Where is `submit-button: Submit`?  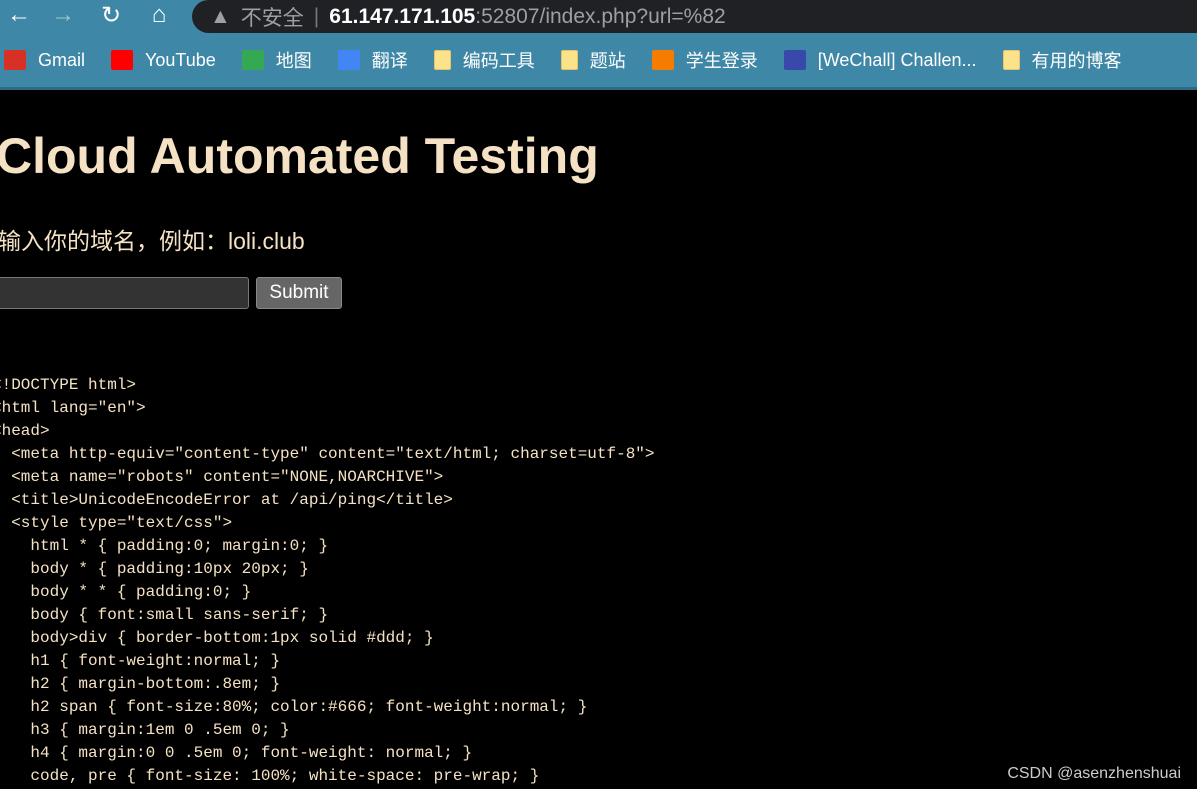
submit-button: Submit is located at coordinates (299, 293).